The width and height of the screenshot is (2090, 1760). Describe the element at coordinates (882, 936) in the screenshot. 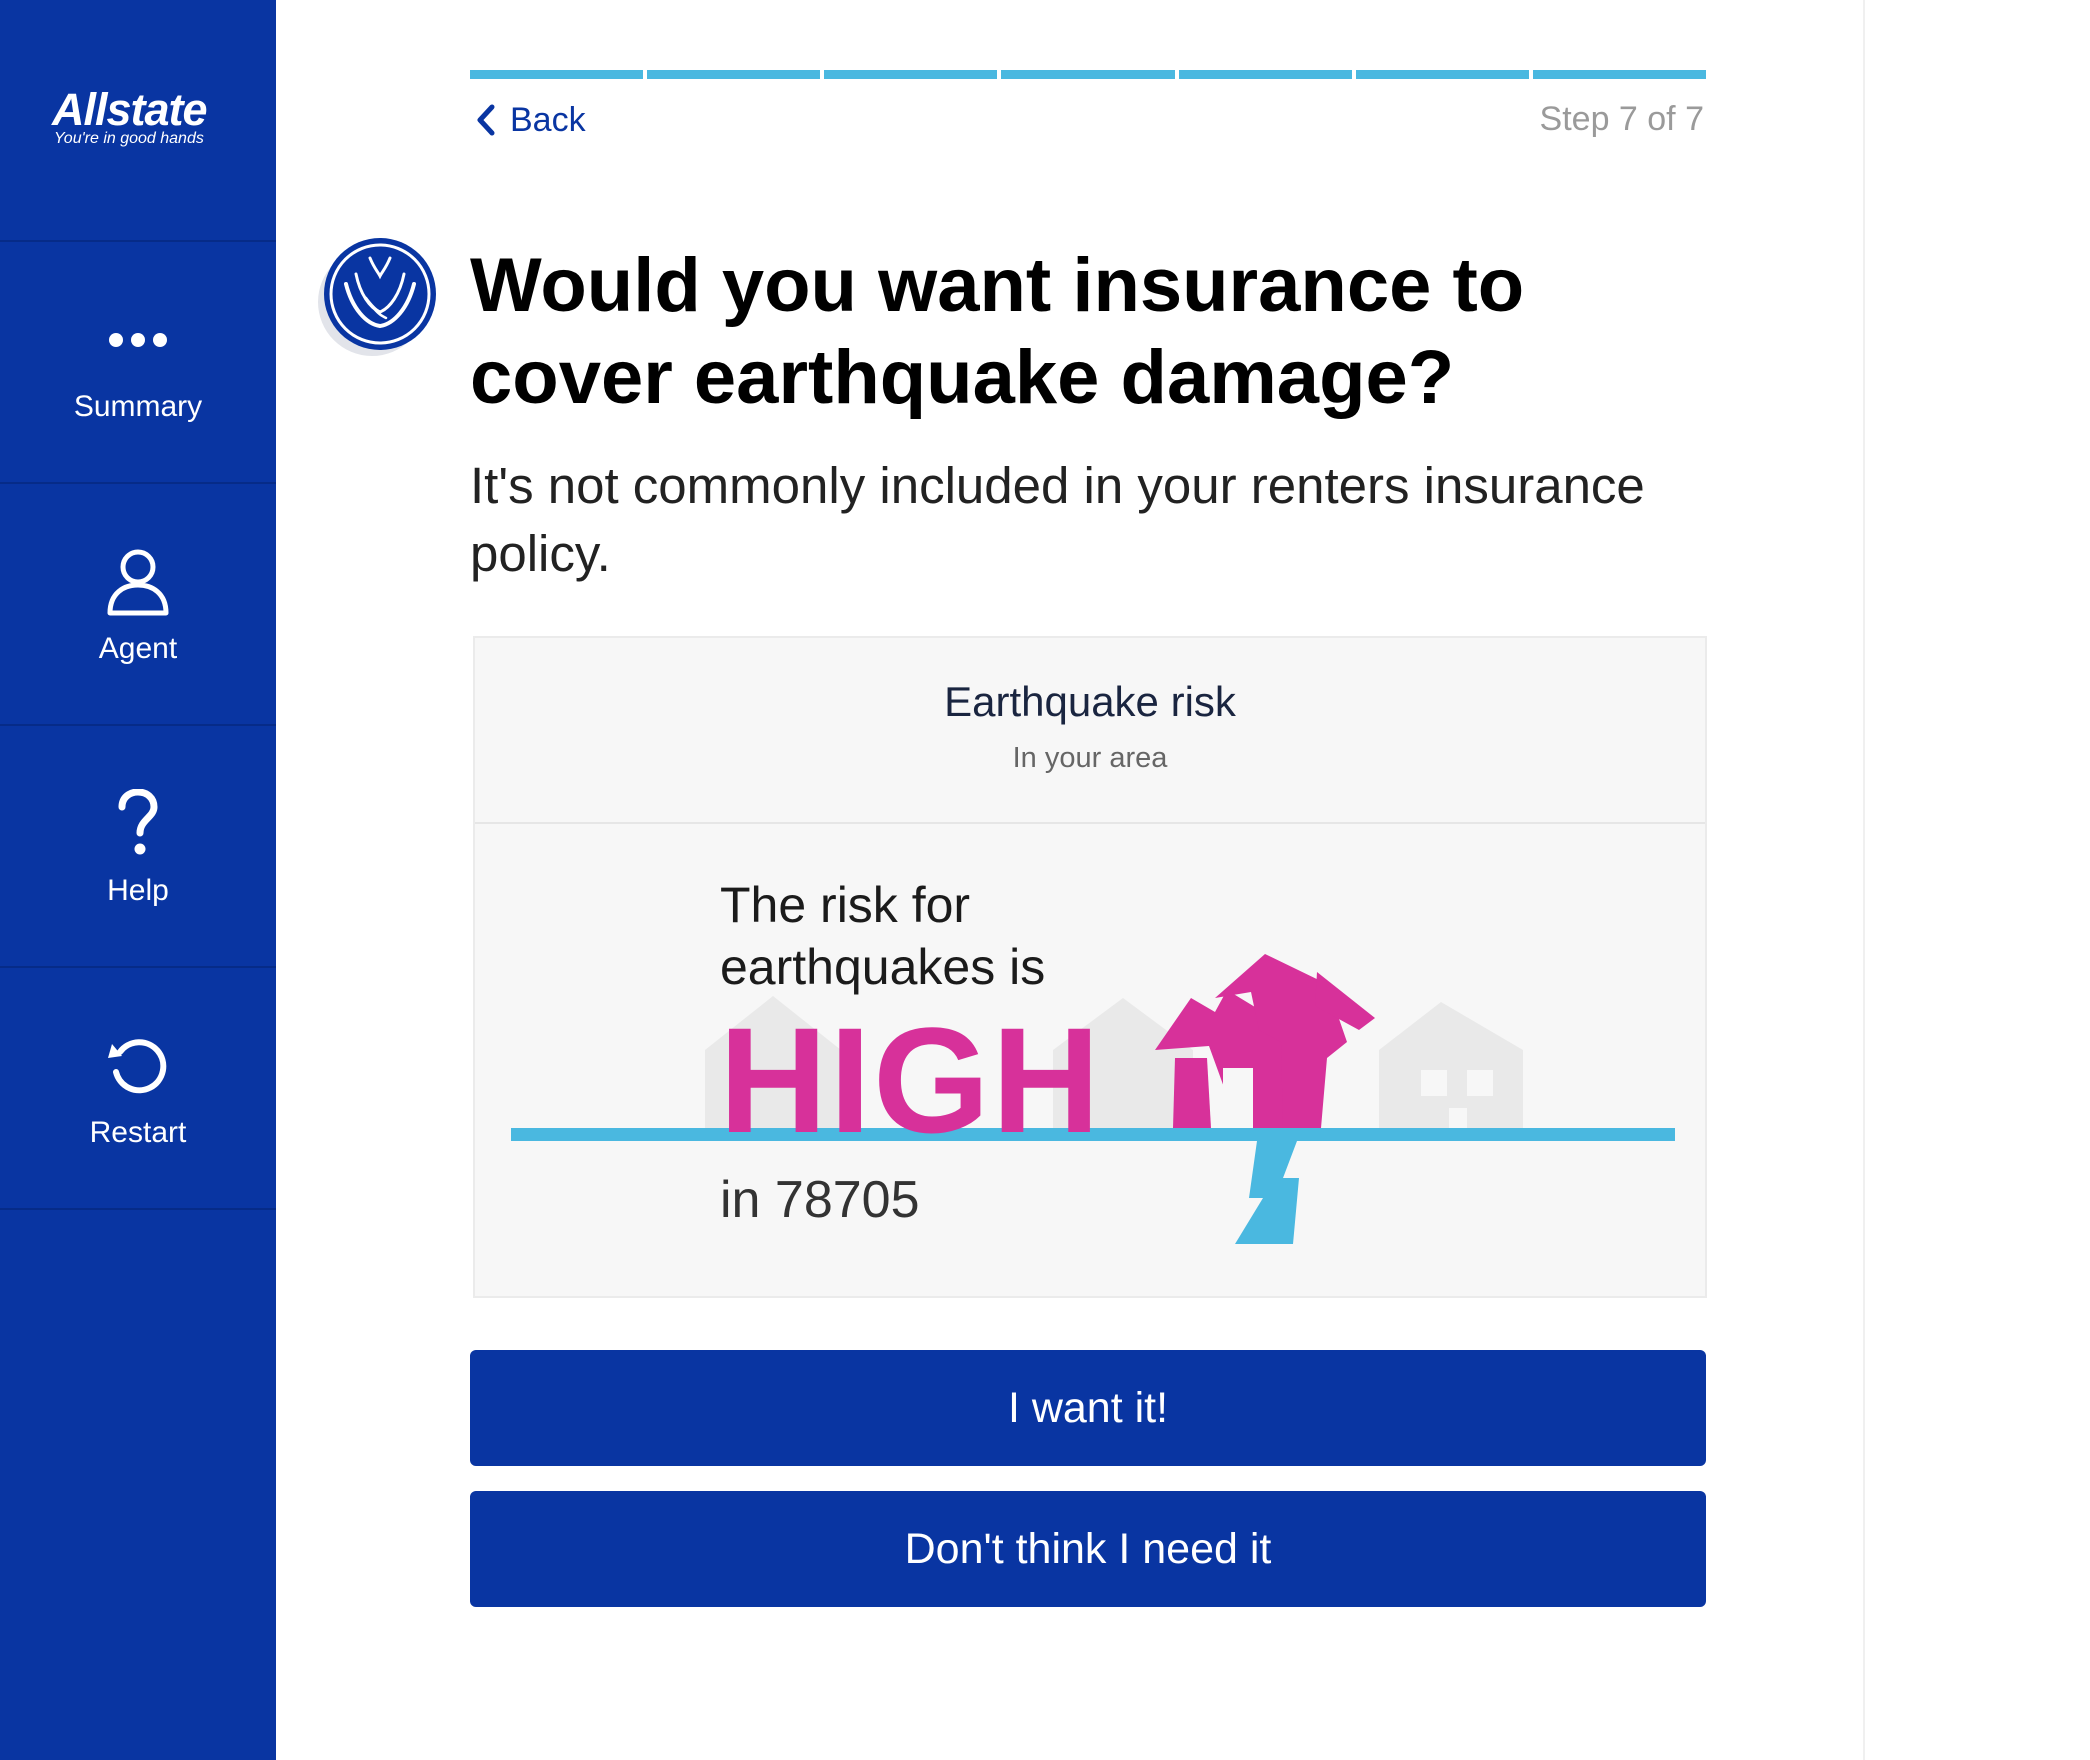

I see `risk-statement: The risk for earthquakes is` at that location.